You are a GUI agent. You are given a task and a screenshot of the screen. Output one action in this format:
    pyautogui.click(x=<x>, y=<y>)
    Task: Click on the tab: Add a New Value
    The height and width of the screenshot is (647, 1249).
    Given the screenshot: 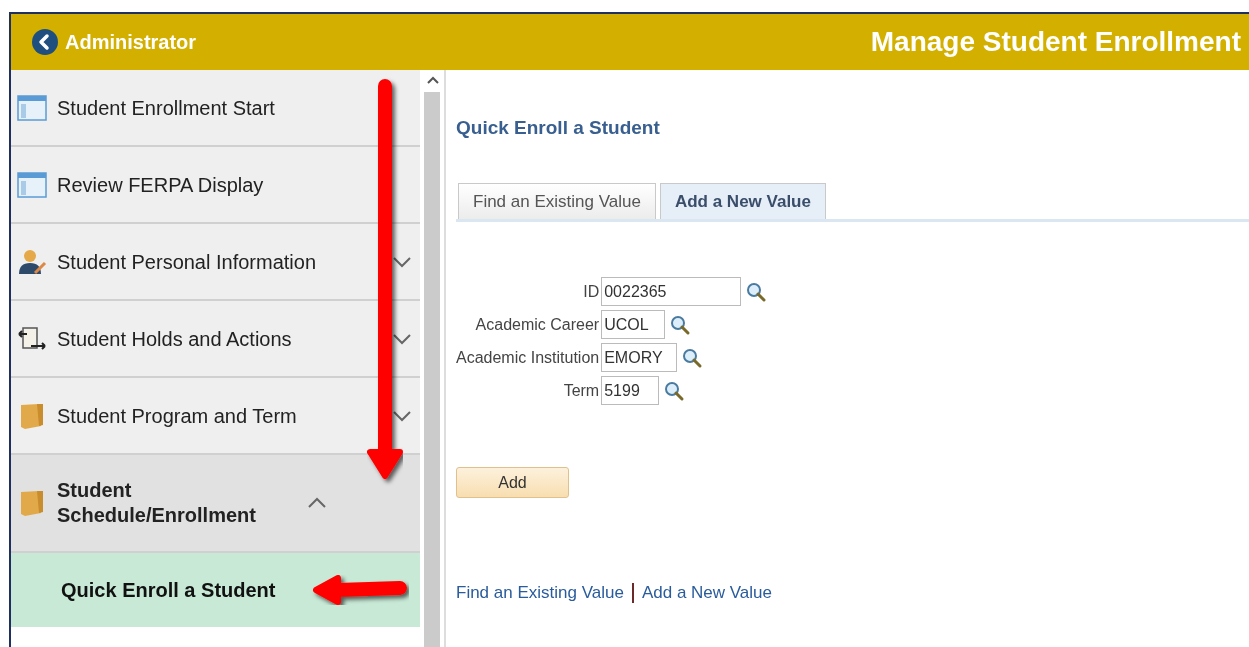 What is the action you would take?
    pyautogui.click(x=742, y=200)
    